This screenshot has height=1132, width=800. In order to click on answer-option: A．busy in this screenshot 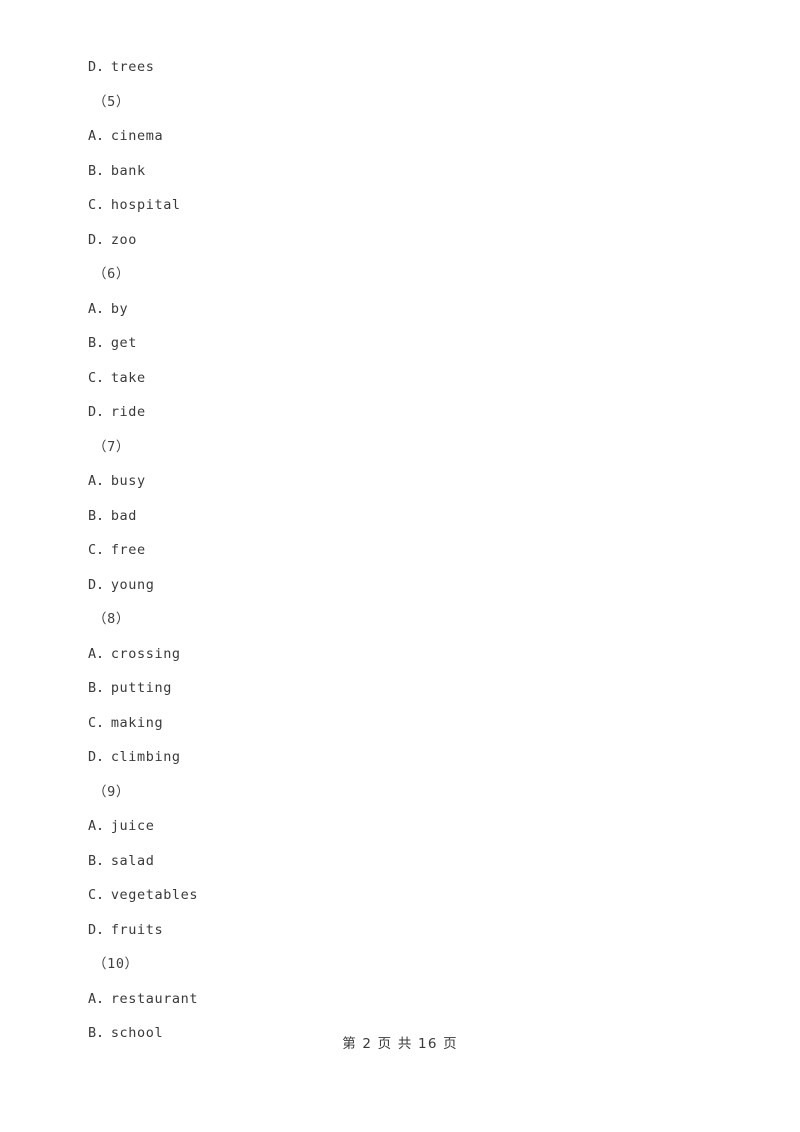, I will do `click(408, 481)`.